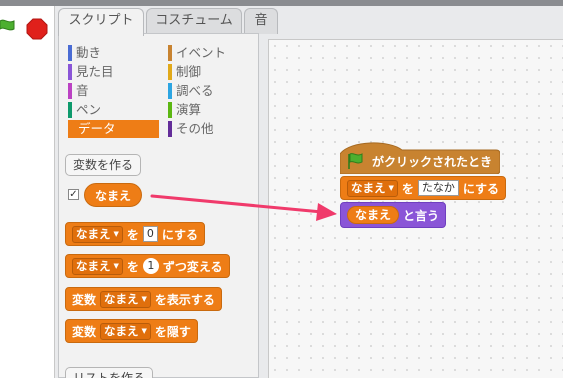 This screenshot has height=378, width=563. What do you see at coordinates (214, 129) in the screenshot?
I see `category-item: その他` at bounding box center [214, 129].